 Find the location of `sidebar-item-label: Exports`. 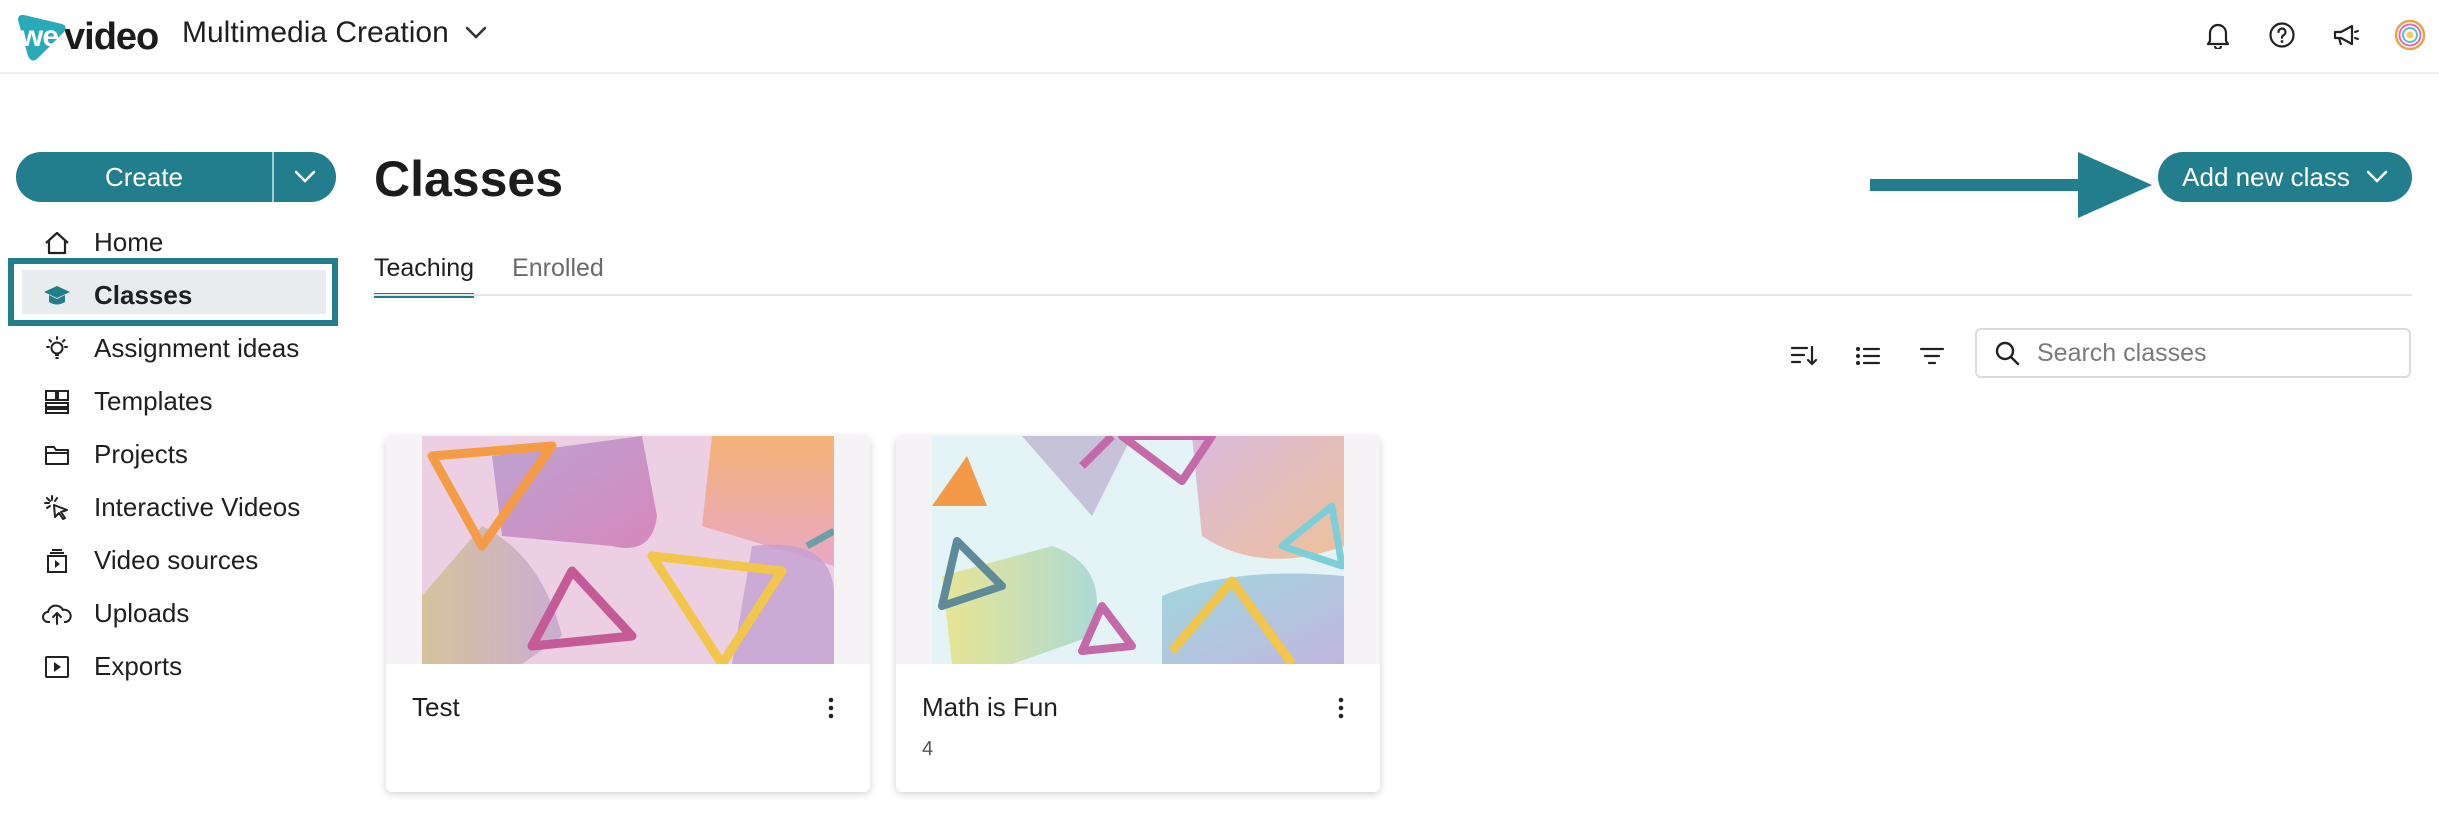

sidebar-item-label: Exports is located at coordinates (138, 666).